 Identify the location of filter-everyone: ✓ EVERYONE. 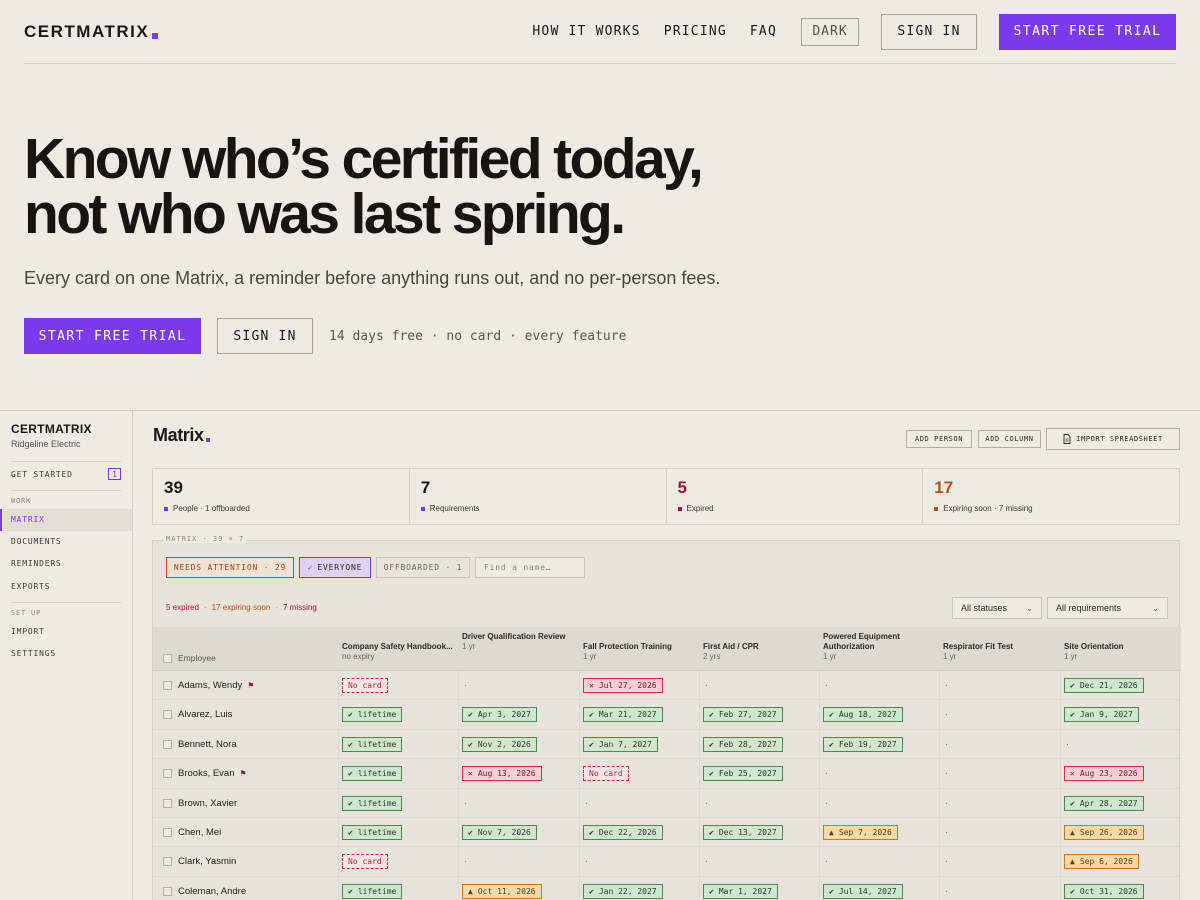
(335, 567).